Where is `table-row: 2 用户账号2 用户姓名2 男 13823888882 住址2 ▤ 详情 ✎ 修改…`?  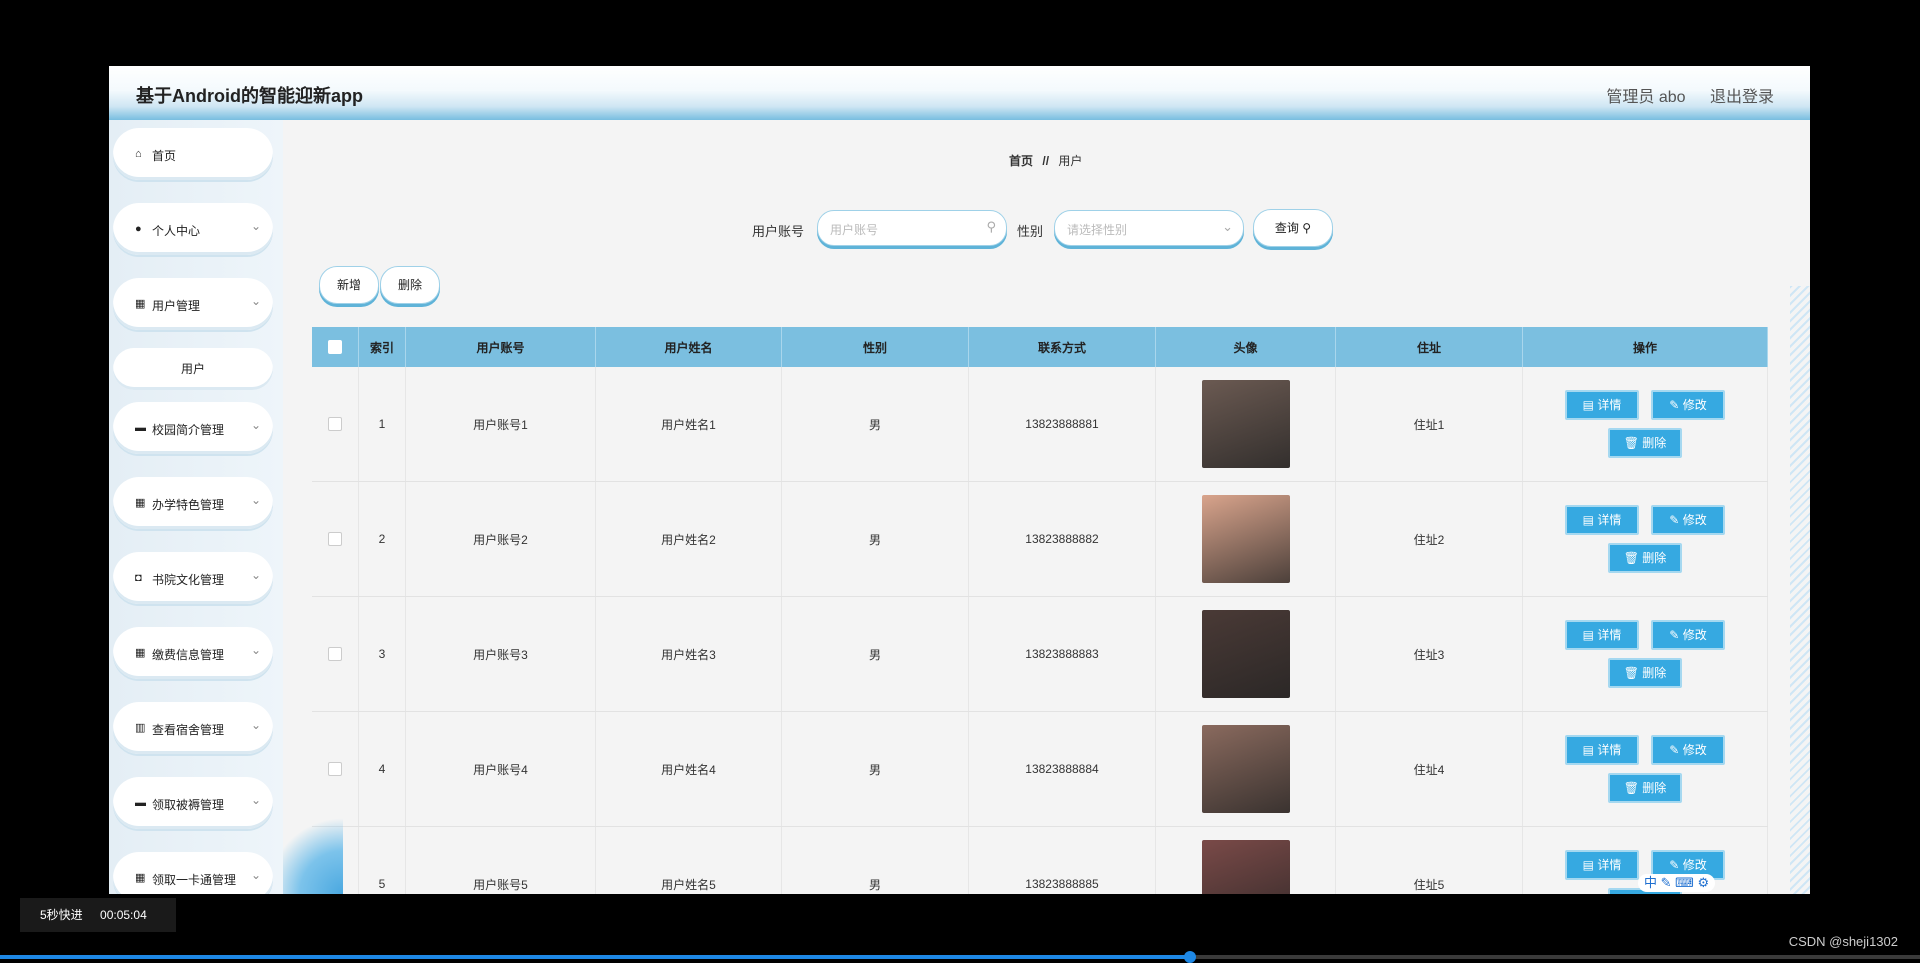
table-row: 2 用户账号2 用户姓名2 男 13823888882 住址2 ▤ 详情 ✎ 修改… is located at coordinates (1040, 539).